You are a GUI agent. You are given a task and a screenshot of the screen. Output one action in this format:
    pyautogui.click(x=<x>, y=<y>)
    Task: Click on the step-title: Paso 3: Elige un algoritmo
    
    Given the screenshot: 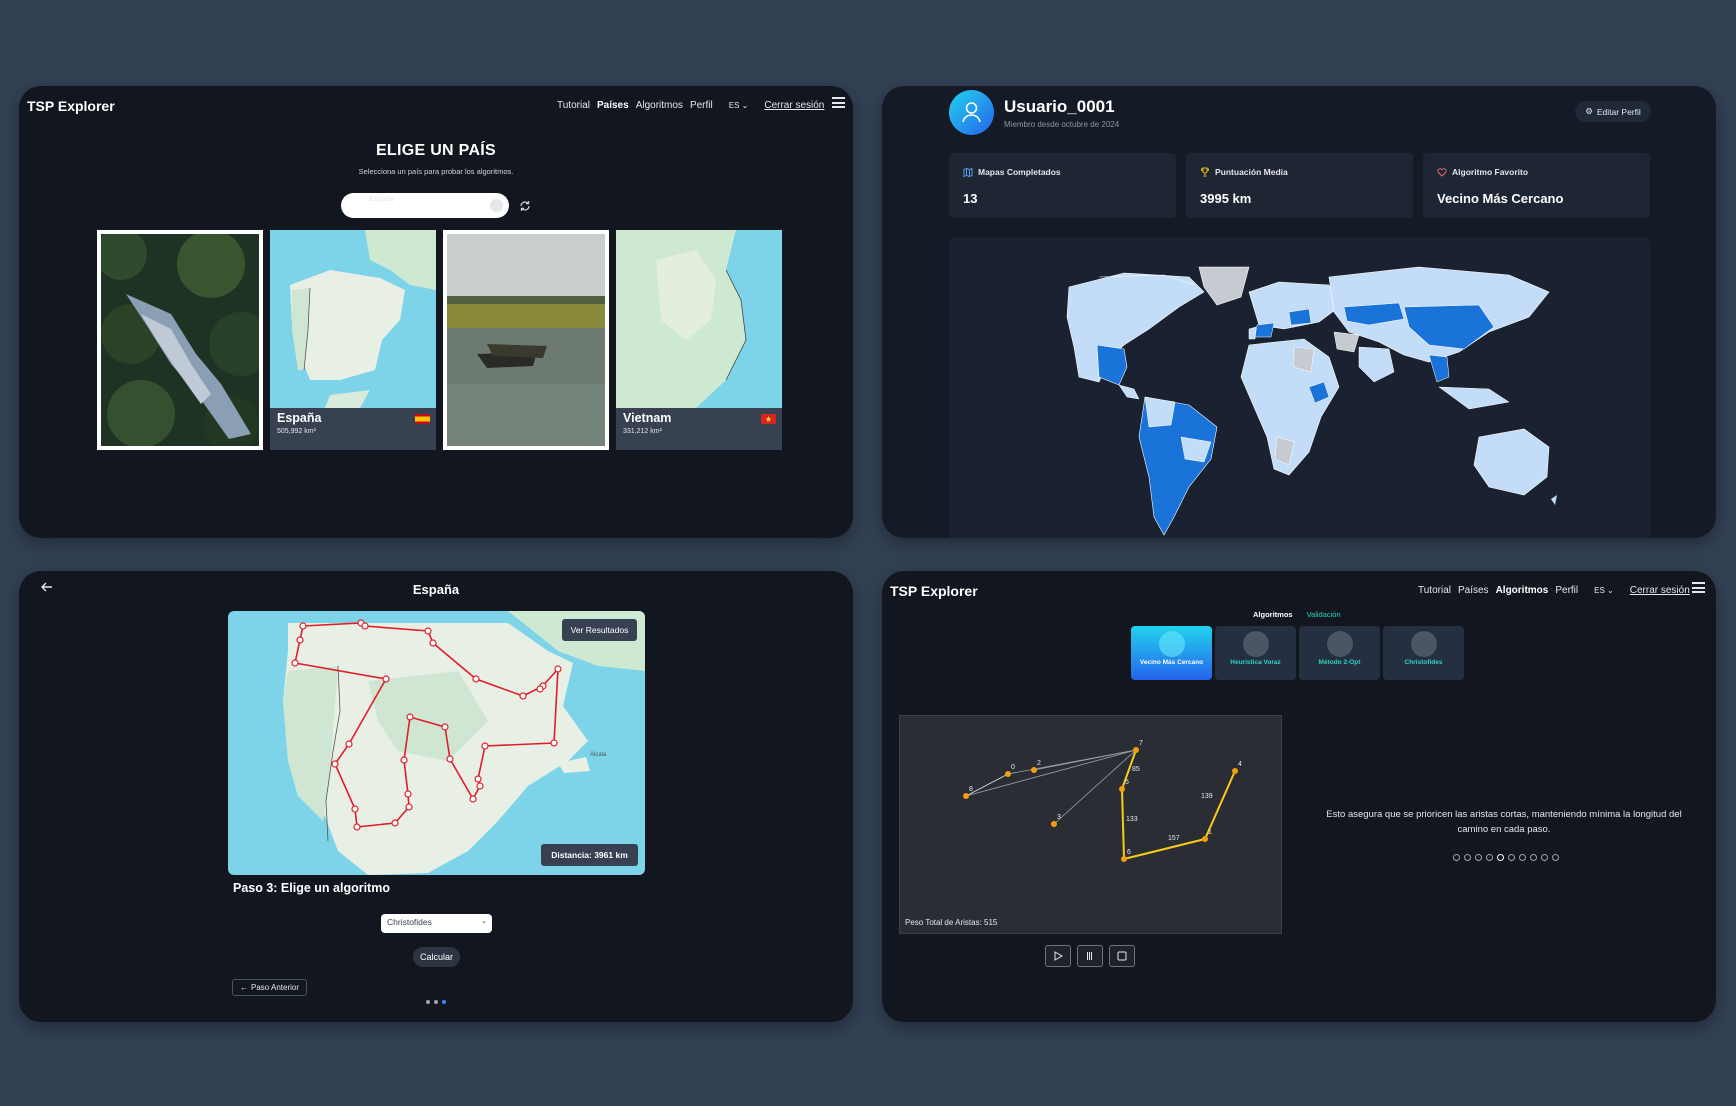 What is the action you would take?
    pyautogui.click(x=311, y=888)
    